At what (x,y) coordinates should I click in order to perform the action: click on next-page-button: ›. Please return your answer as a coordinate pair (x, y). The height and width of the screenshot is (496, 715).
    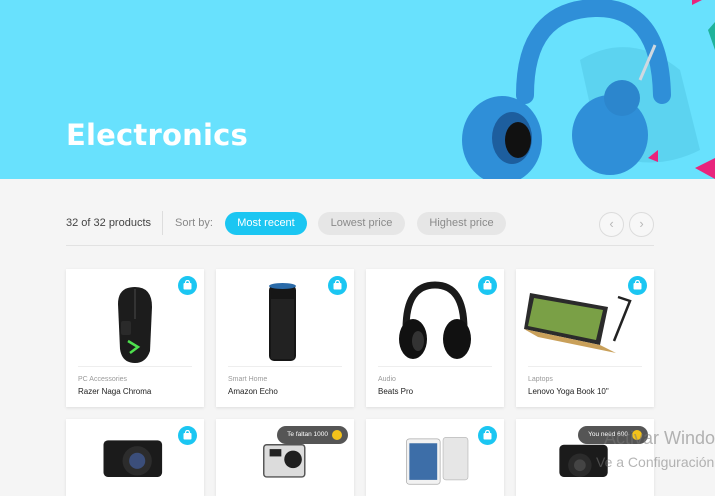
    Looking at the image, I should click on (641, 224).